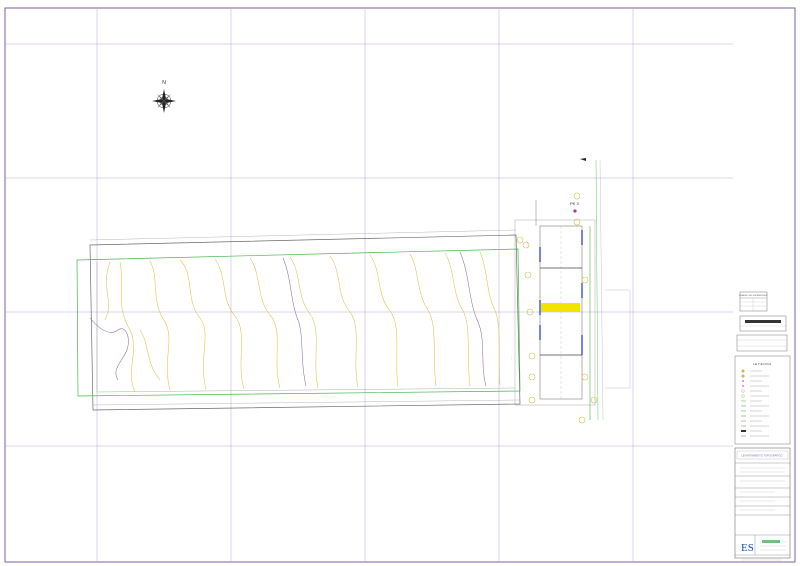 The height and width of the screenshot is (566, 800). I want to click on survey-point-label: PK 3, so click(574, 203).